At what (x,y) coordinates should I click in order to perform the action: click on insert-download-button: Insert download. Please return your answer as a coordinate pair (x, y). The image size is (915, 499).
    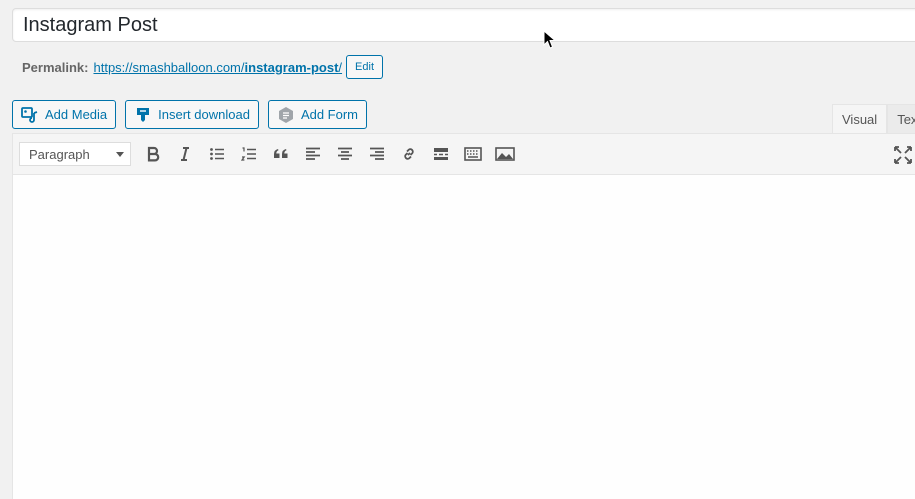
    Looking at the image, I should click on (192, 114).